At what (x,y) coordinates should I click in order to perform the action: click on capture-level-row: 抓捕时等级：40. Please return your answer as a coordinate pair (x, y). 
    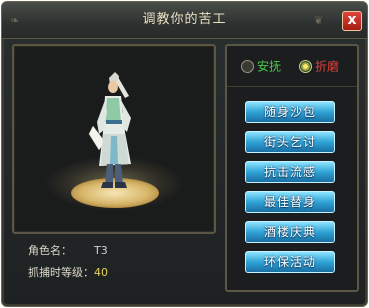
    Looking at the image, I should click on (68, 272).